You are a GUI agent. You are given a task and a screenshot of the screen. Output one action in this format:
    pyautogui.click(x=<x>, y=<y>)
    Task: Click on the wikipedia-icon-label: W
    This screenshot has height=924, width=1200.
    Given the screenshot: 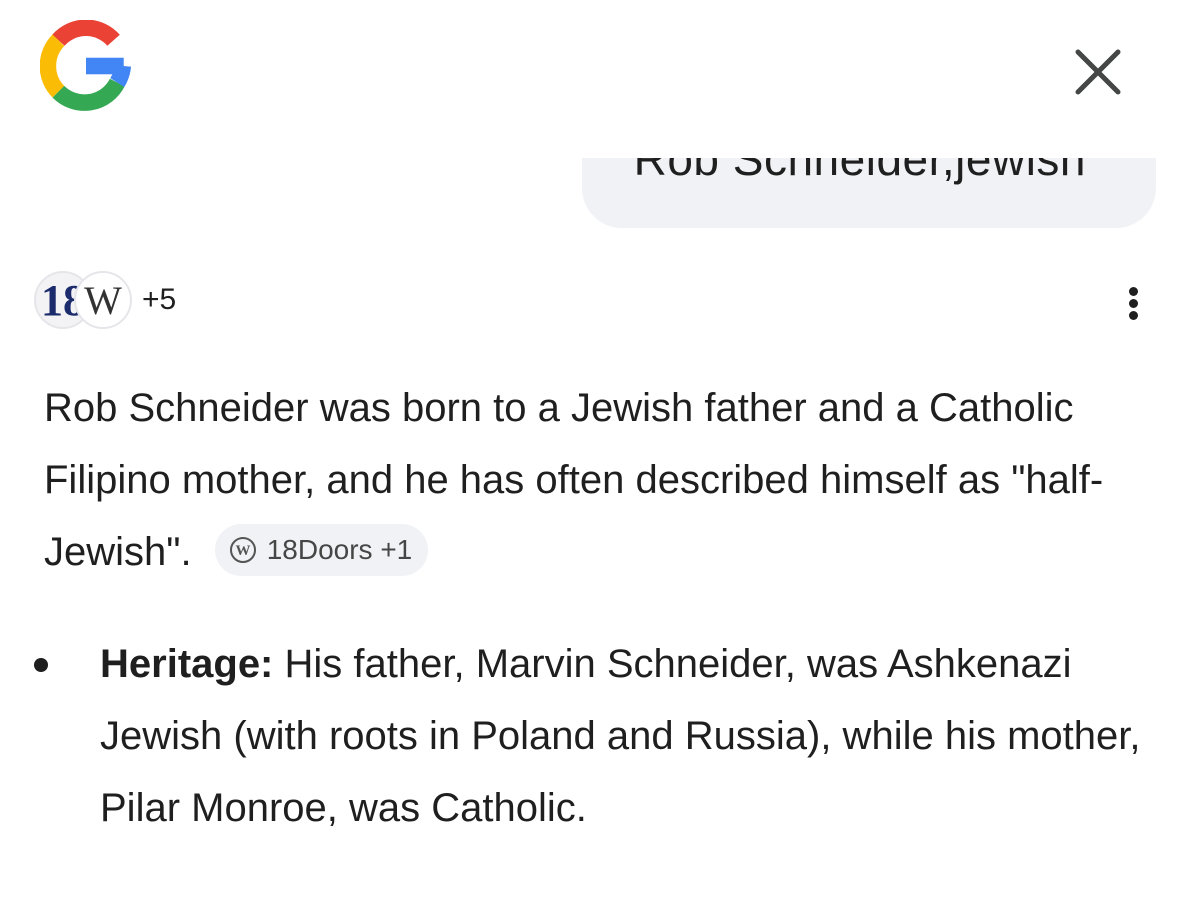 What is the action you would take?
    pyautogui.click(x=103, y=300)
    